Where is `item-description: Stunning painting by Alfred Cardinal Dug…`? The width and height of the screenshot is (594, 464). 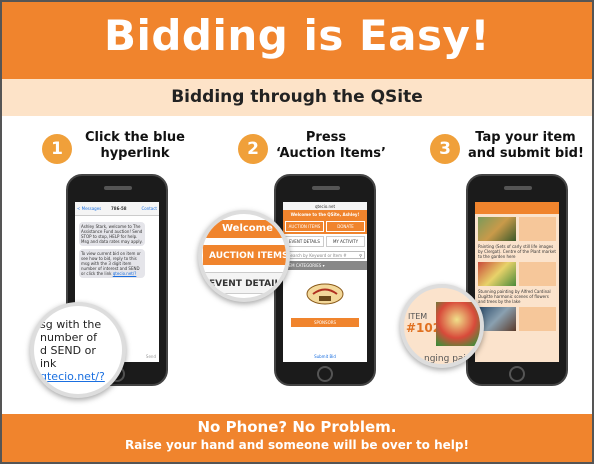
item-description: Stunning painting by Alfred Cardinal Dug… is located at coordinates (514, 296).